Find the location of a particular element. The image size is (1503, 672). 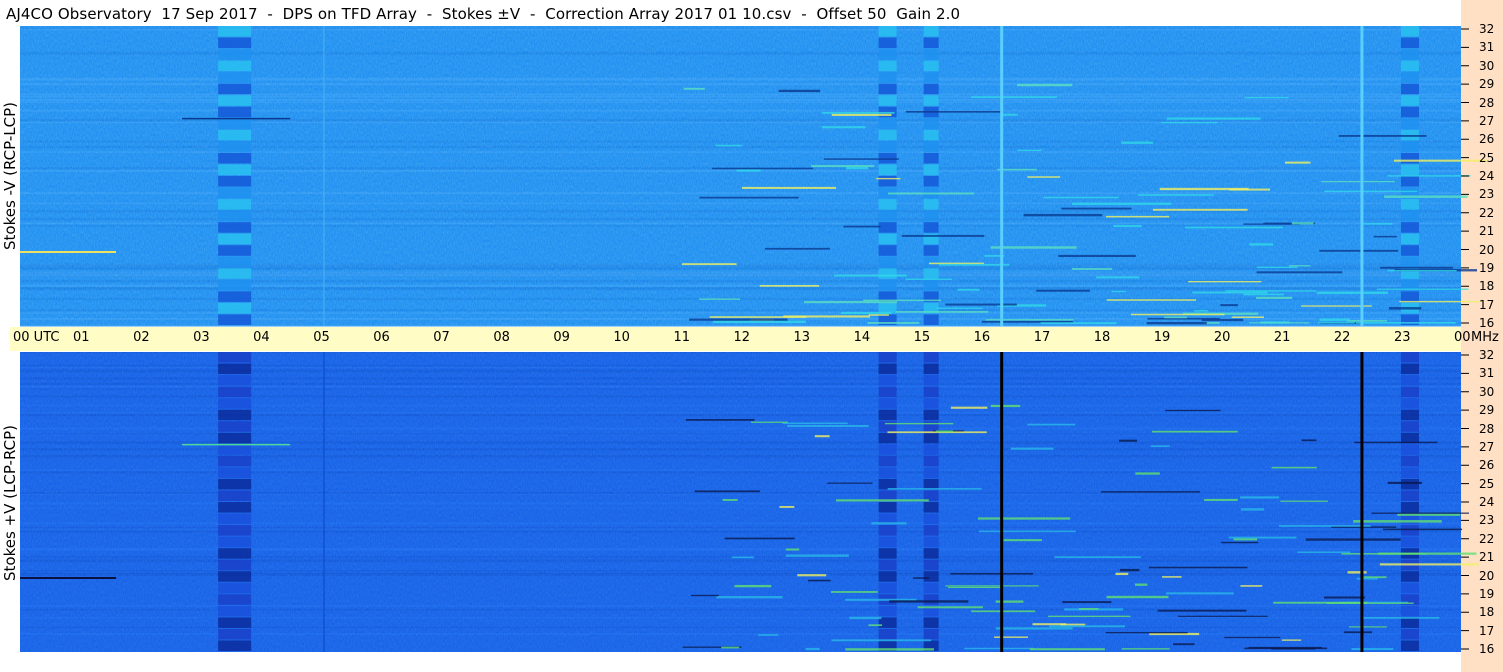

y-tick-label: 18 is located at coordinates (1487, 612).